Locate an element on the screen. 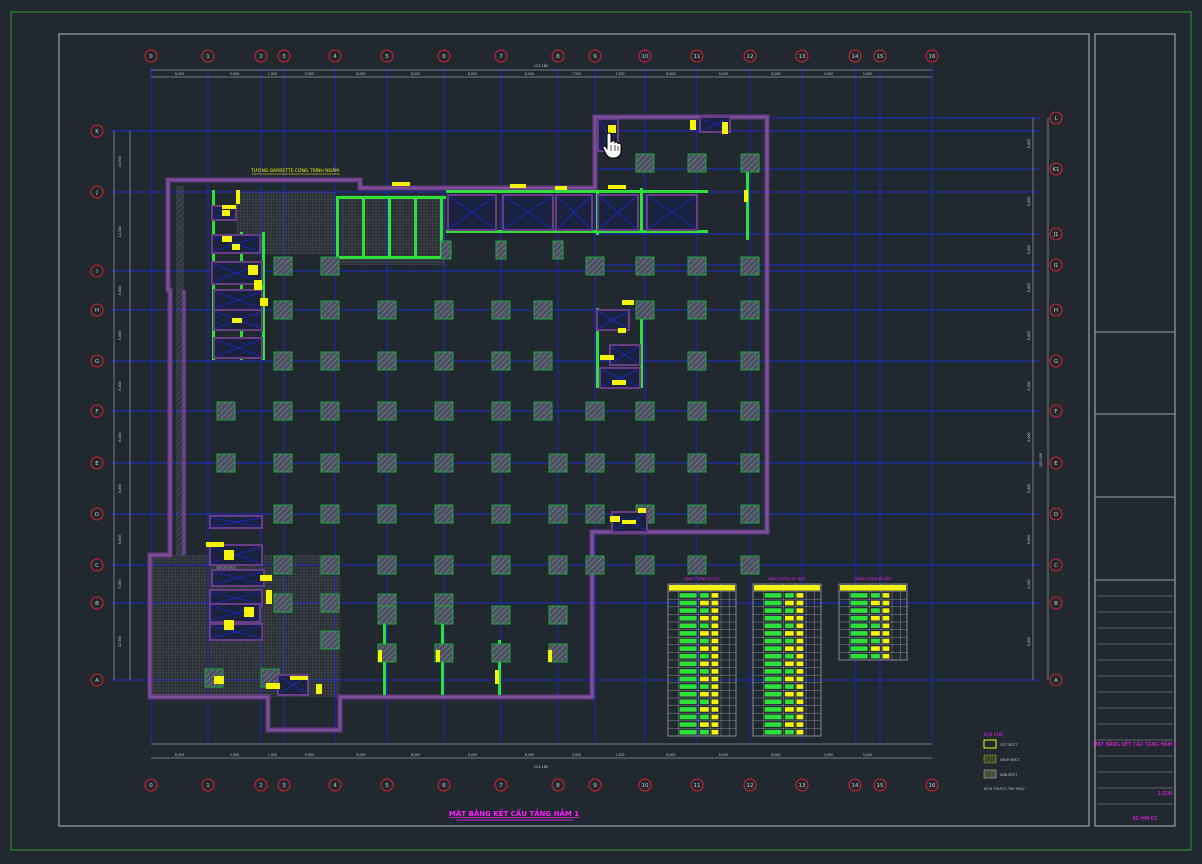 This screenshot has width=1202, height=864. grid-bubble-left-4-label: G is located at coordinates (97, 362).